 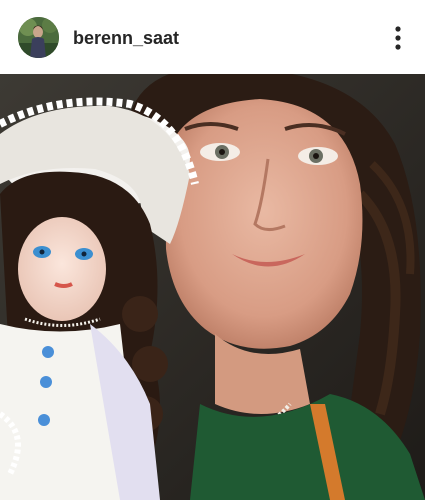 I want to click on more-vertical-icon, so click(x=398, y=38).